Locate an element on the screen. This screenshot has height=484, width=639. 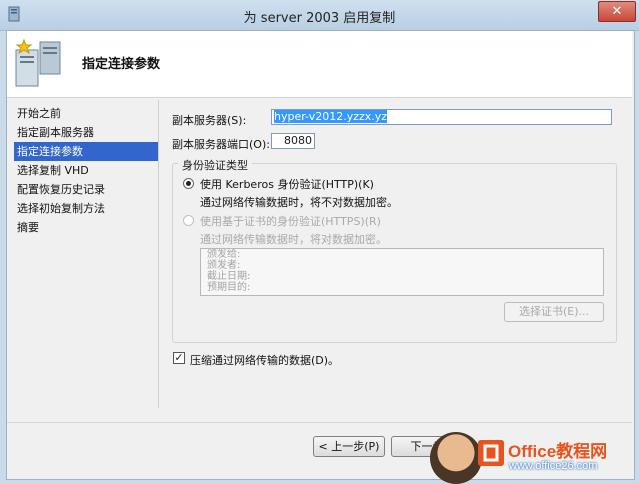
port-label: 副本服务器端口(O): is located at coordinates (221, 144).